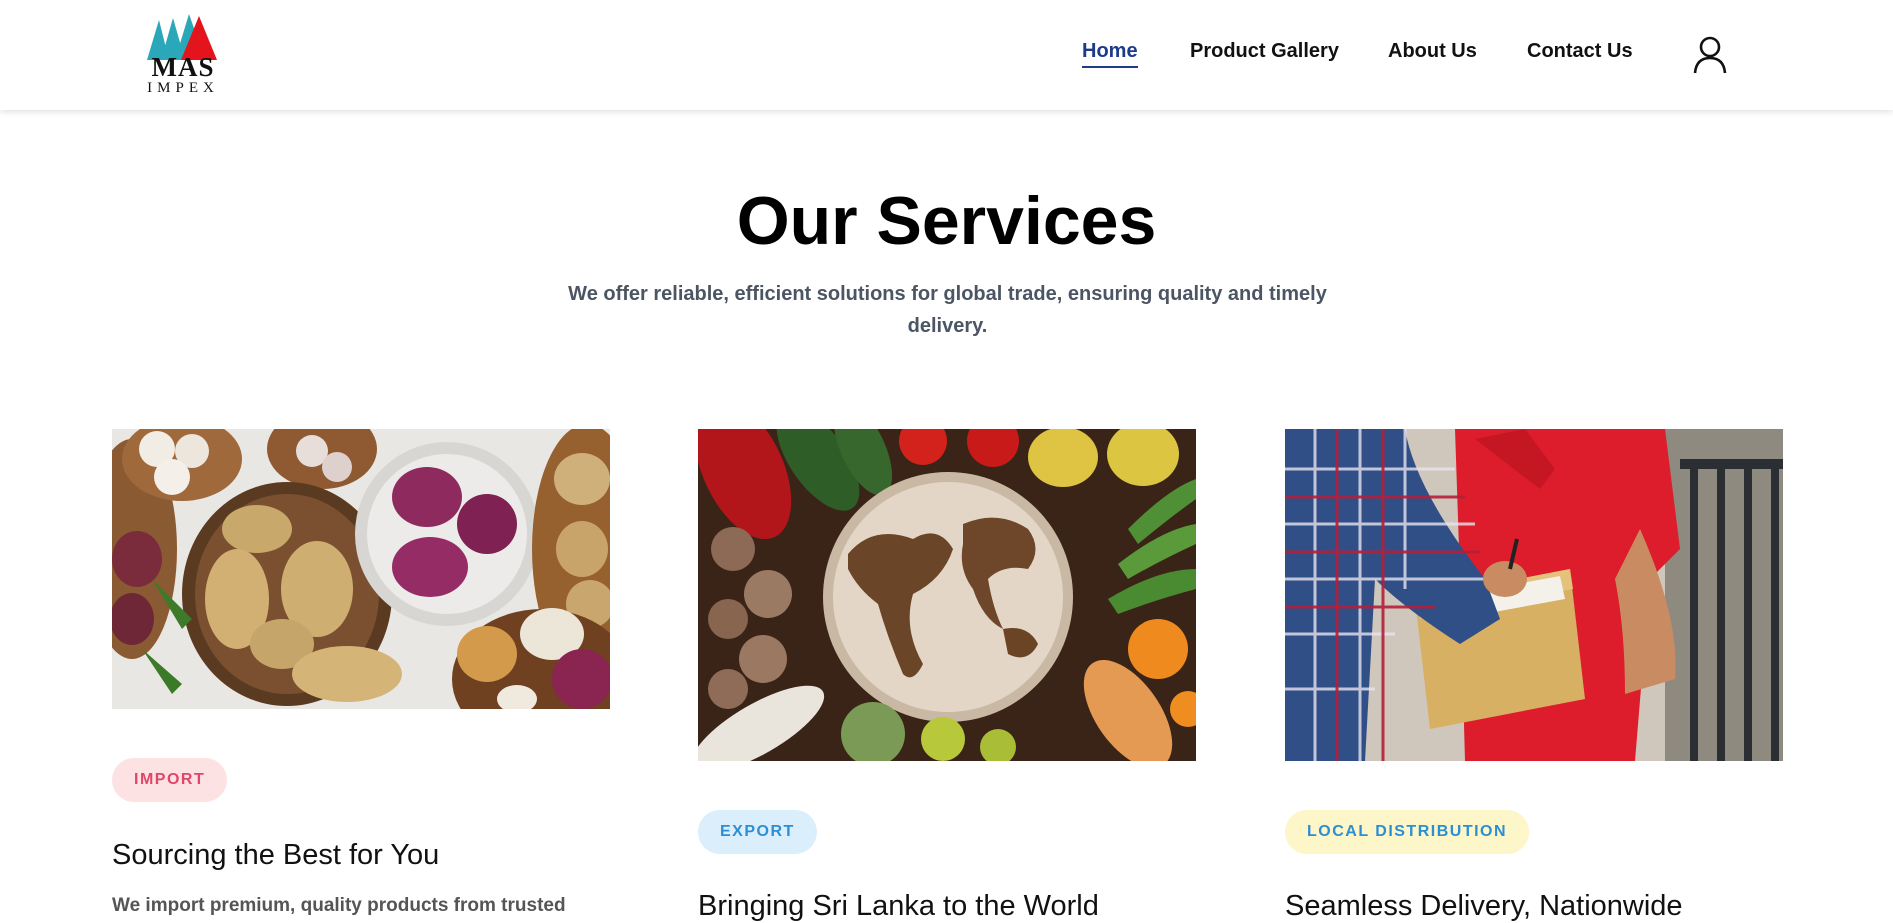 This screenshot has height=923, width=1893. Describe the element at coordinates (1710, 55) in the screenshot. I see `user-icon` at that location.